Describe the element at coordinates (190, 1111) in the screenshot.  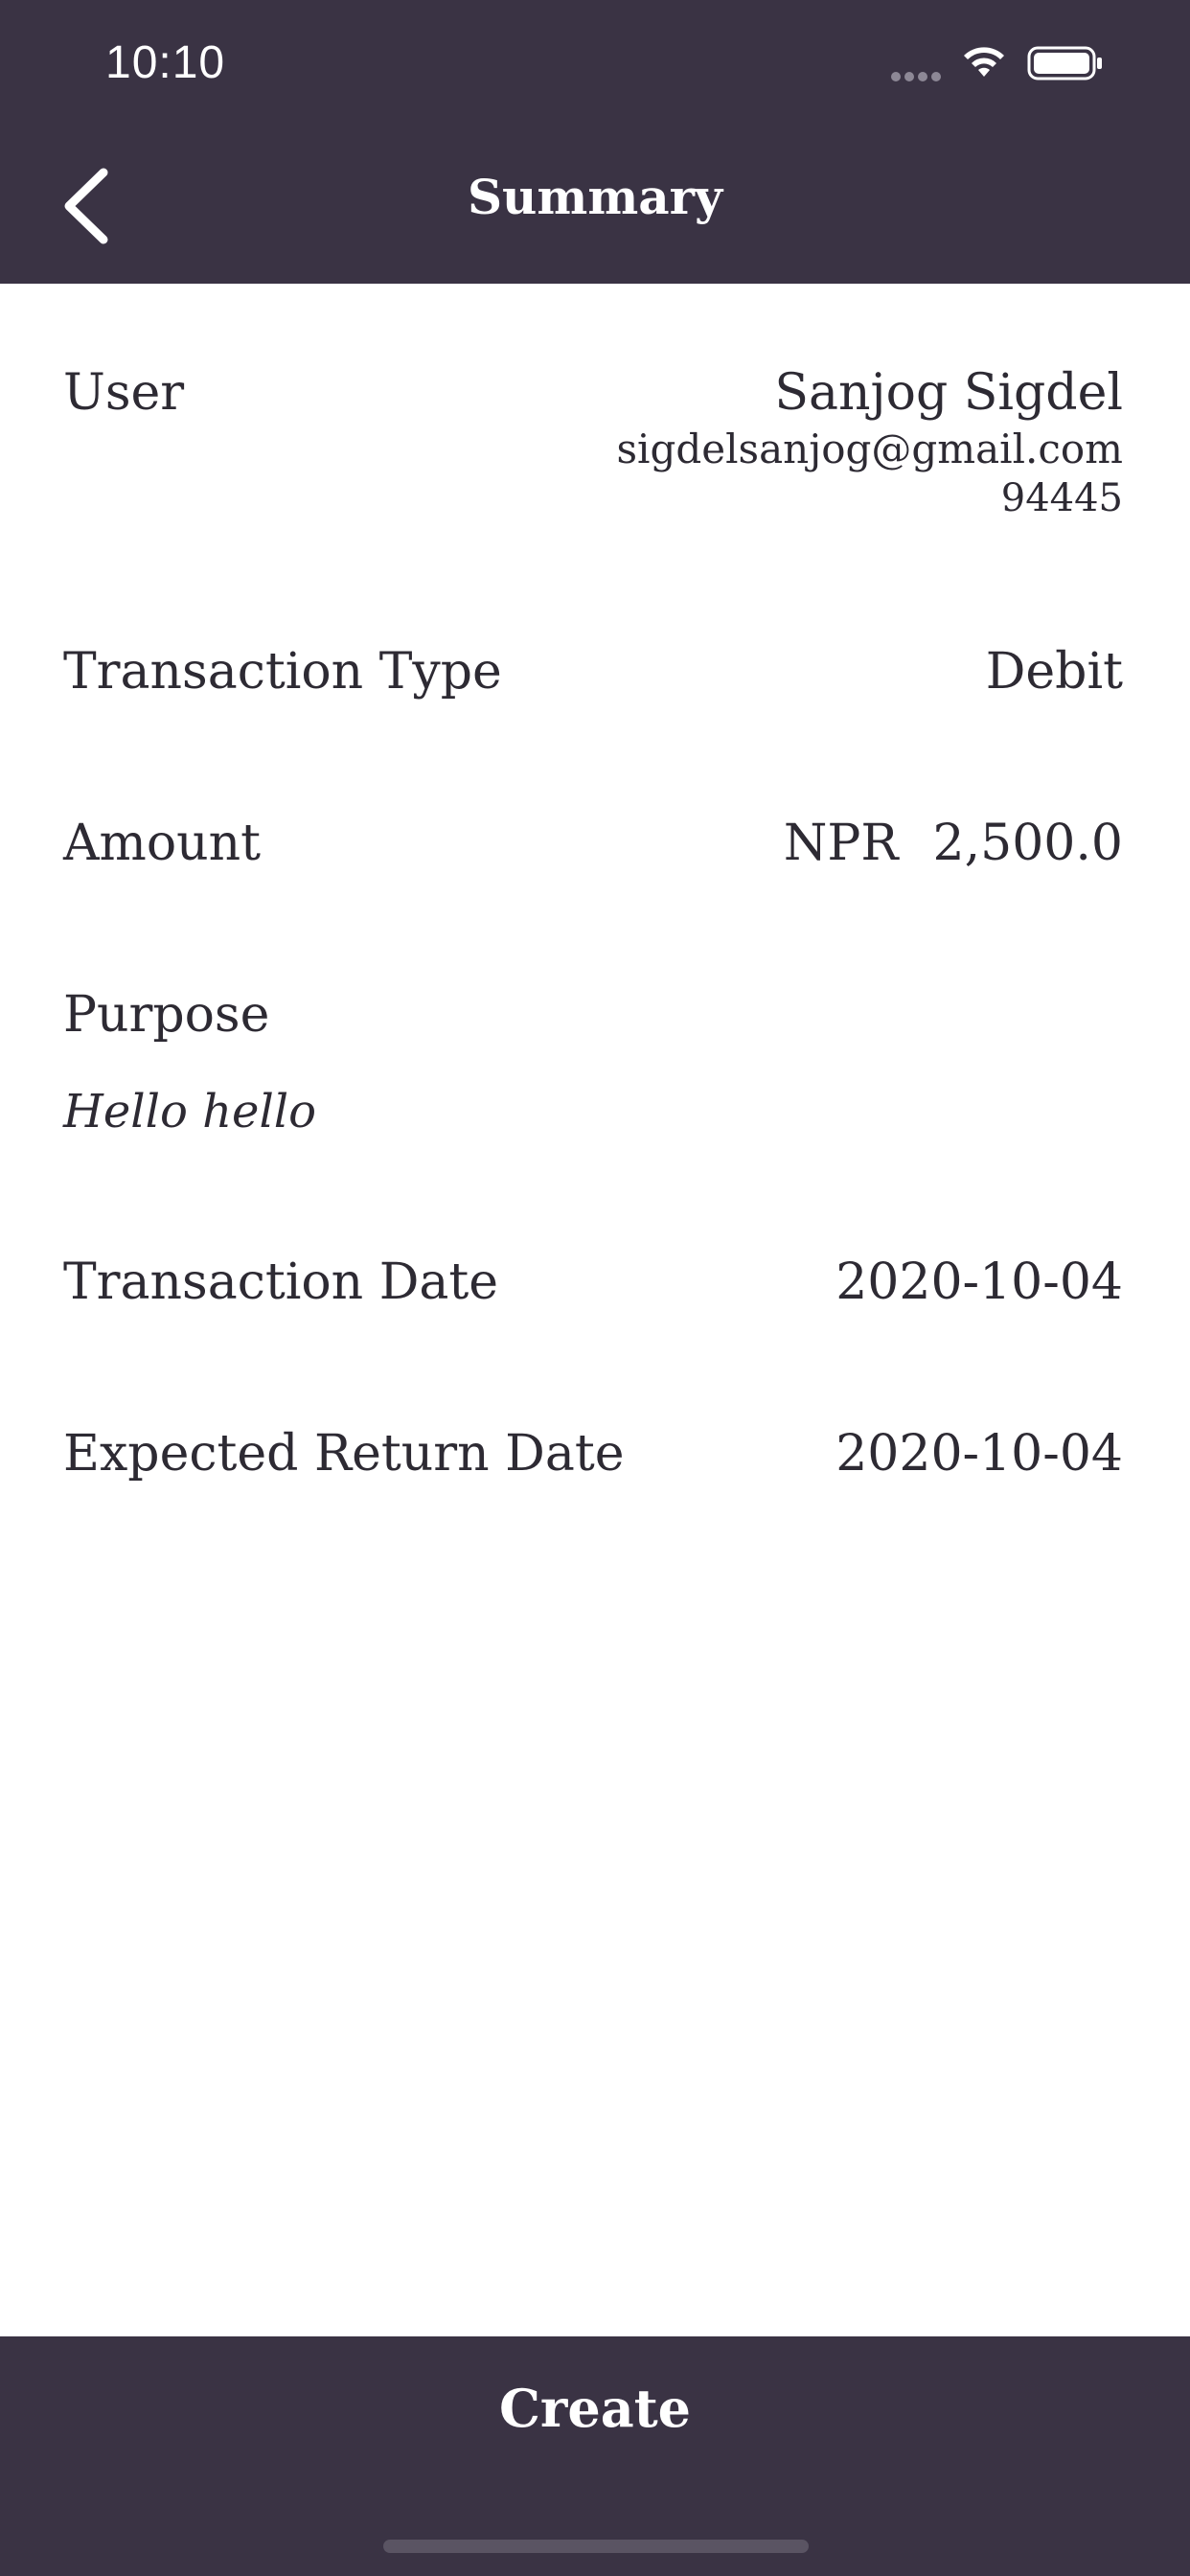
I see `purpose-value: Hello hello` at that location.